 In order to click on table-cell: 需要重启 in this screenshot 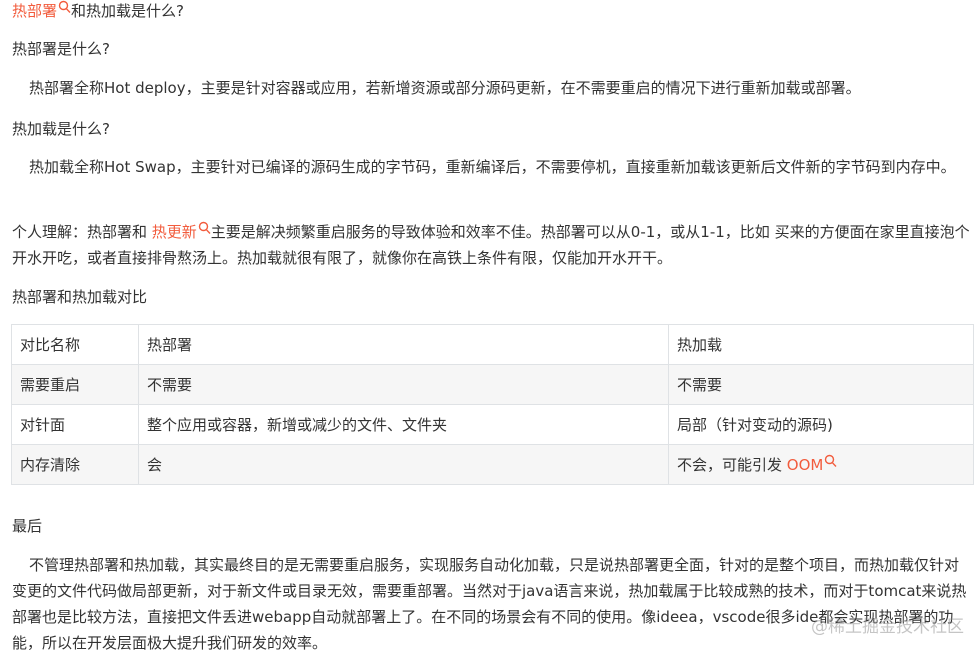, I will do `click(75, 384)`.